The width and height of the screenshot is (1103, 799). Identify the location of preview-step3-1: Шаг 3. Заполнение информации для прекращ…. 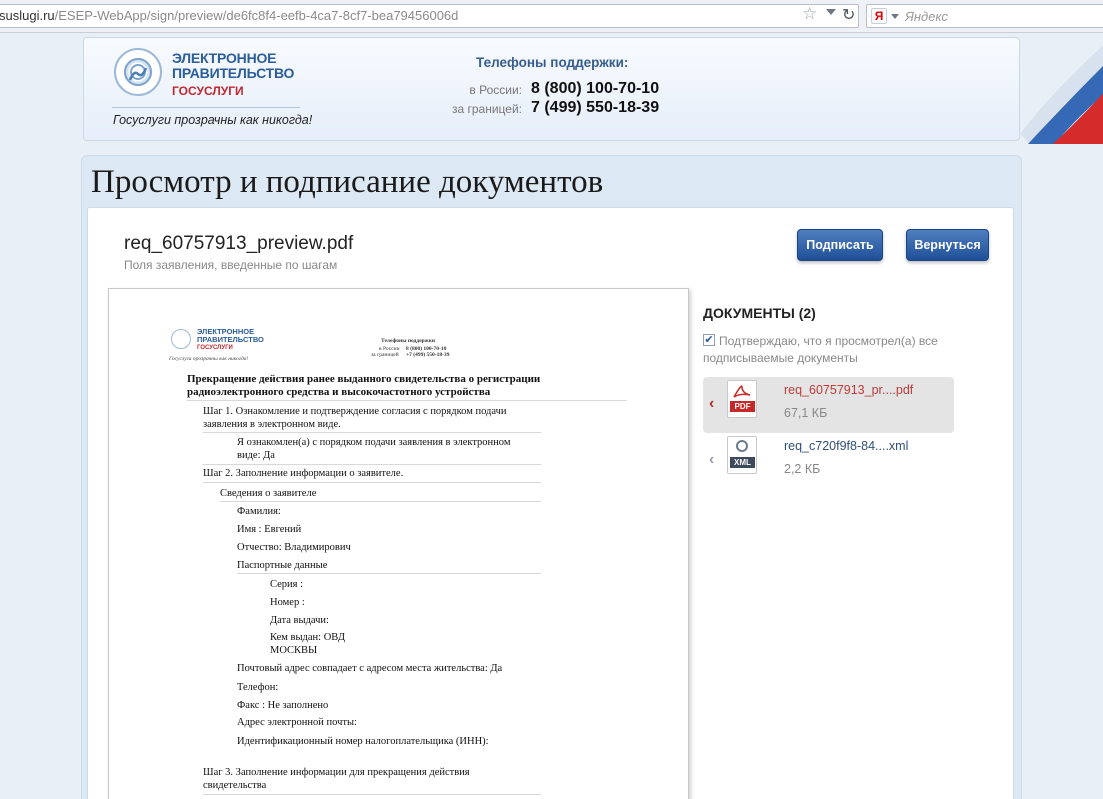
(336, 772).